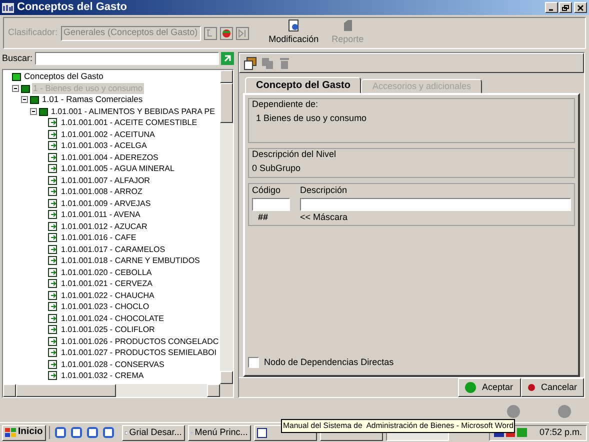 Image resolution: width=589 pixels, height=442 pixels. What do you see at coordinates (312, 118) in the screenshot?
I see `group-value: 1 Bienes de uso y consumo` at bounding box center [312, 118].